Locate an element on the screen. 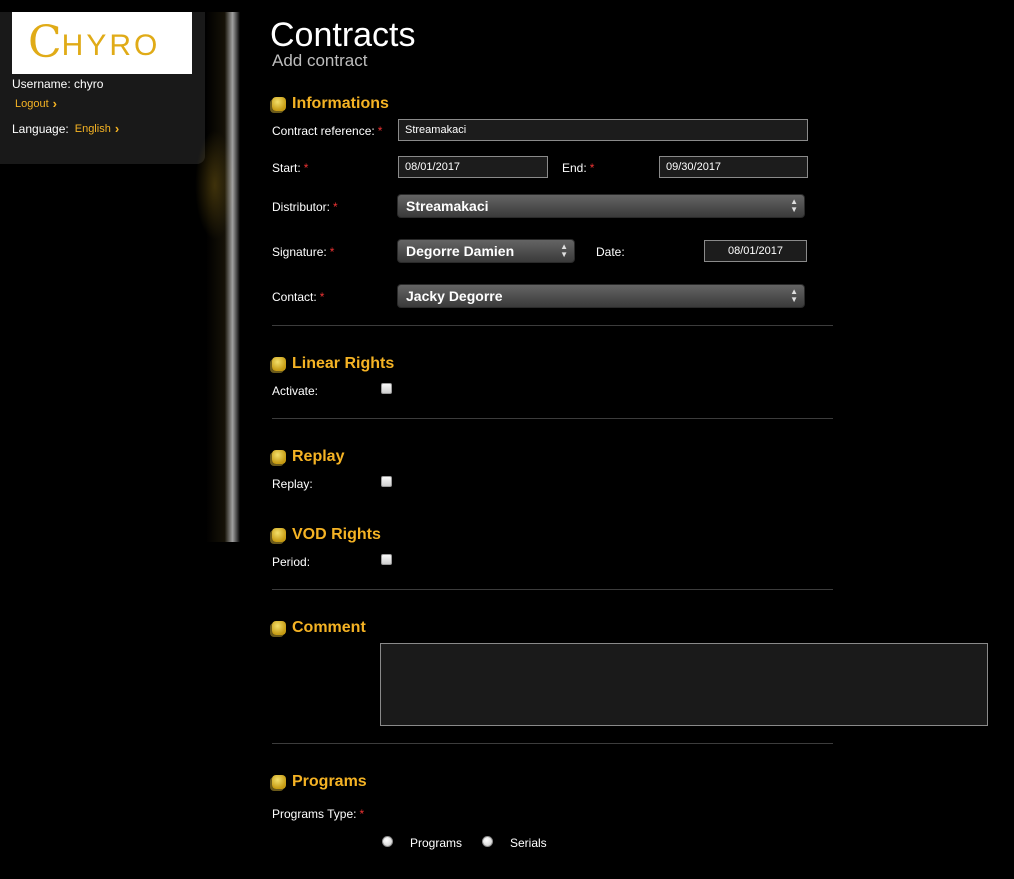  signature-select: Degorre Damien ▲ ▼ is located at coordinates (486, 251).